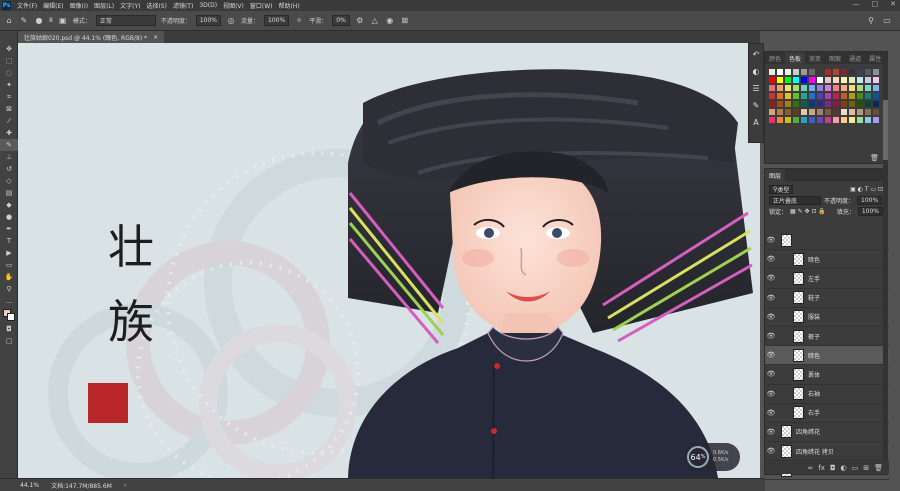 The width and height of the screenshot is (900, 491). What do you see at coordinates (341, 20) in the screenshot?
I see `smoothing-input: 0%` at bounding box center [341, 20].